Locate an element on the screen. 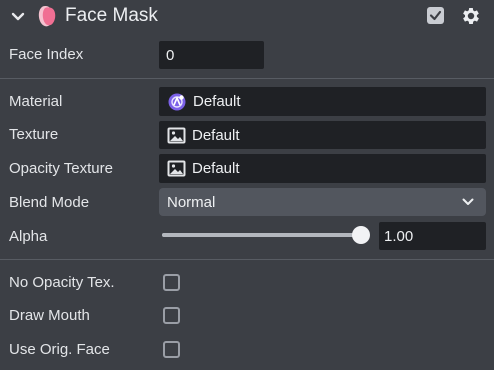  face-index-input: 0 is located at coordinates (211, 55).